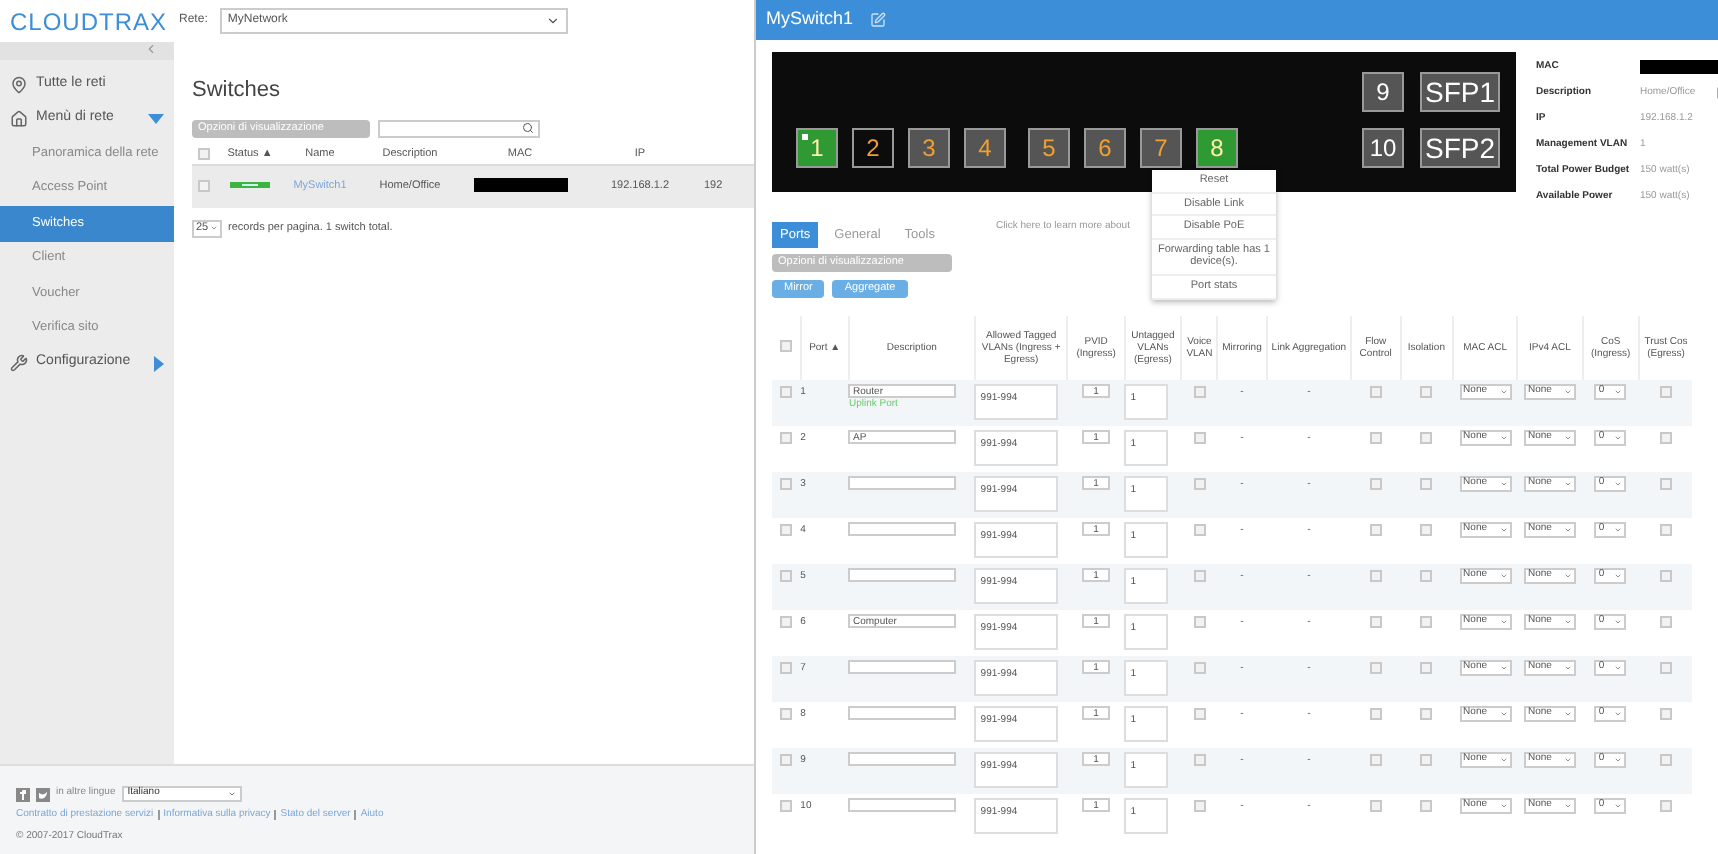  Describe the element at coordinates (1460, 148) in the screenshot. I see `switch-port: SFP2` at that location.